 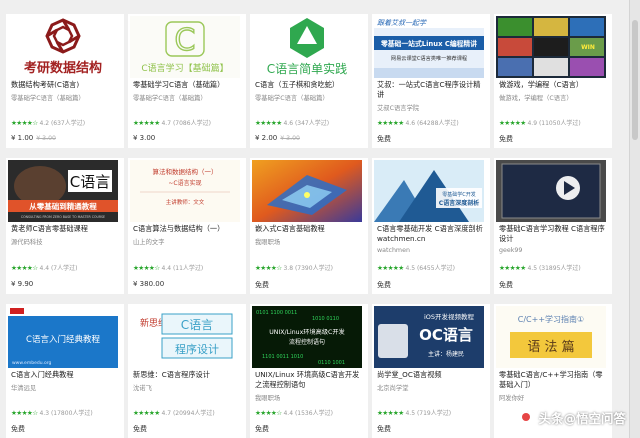 I want to click on course-title: C语言算法与数据结构（一）, so click(x=188, y=229).